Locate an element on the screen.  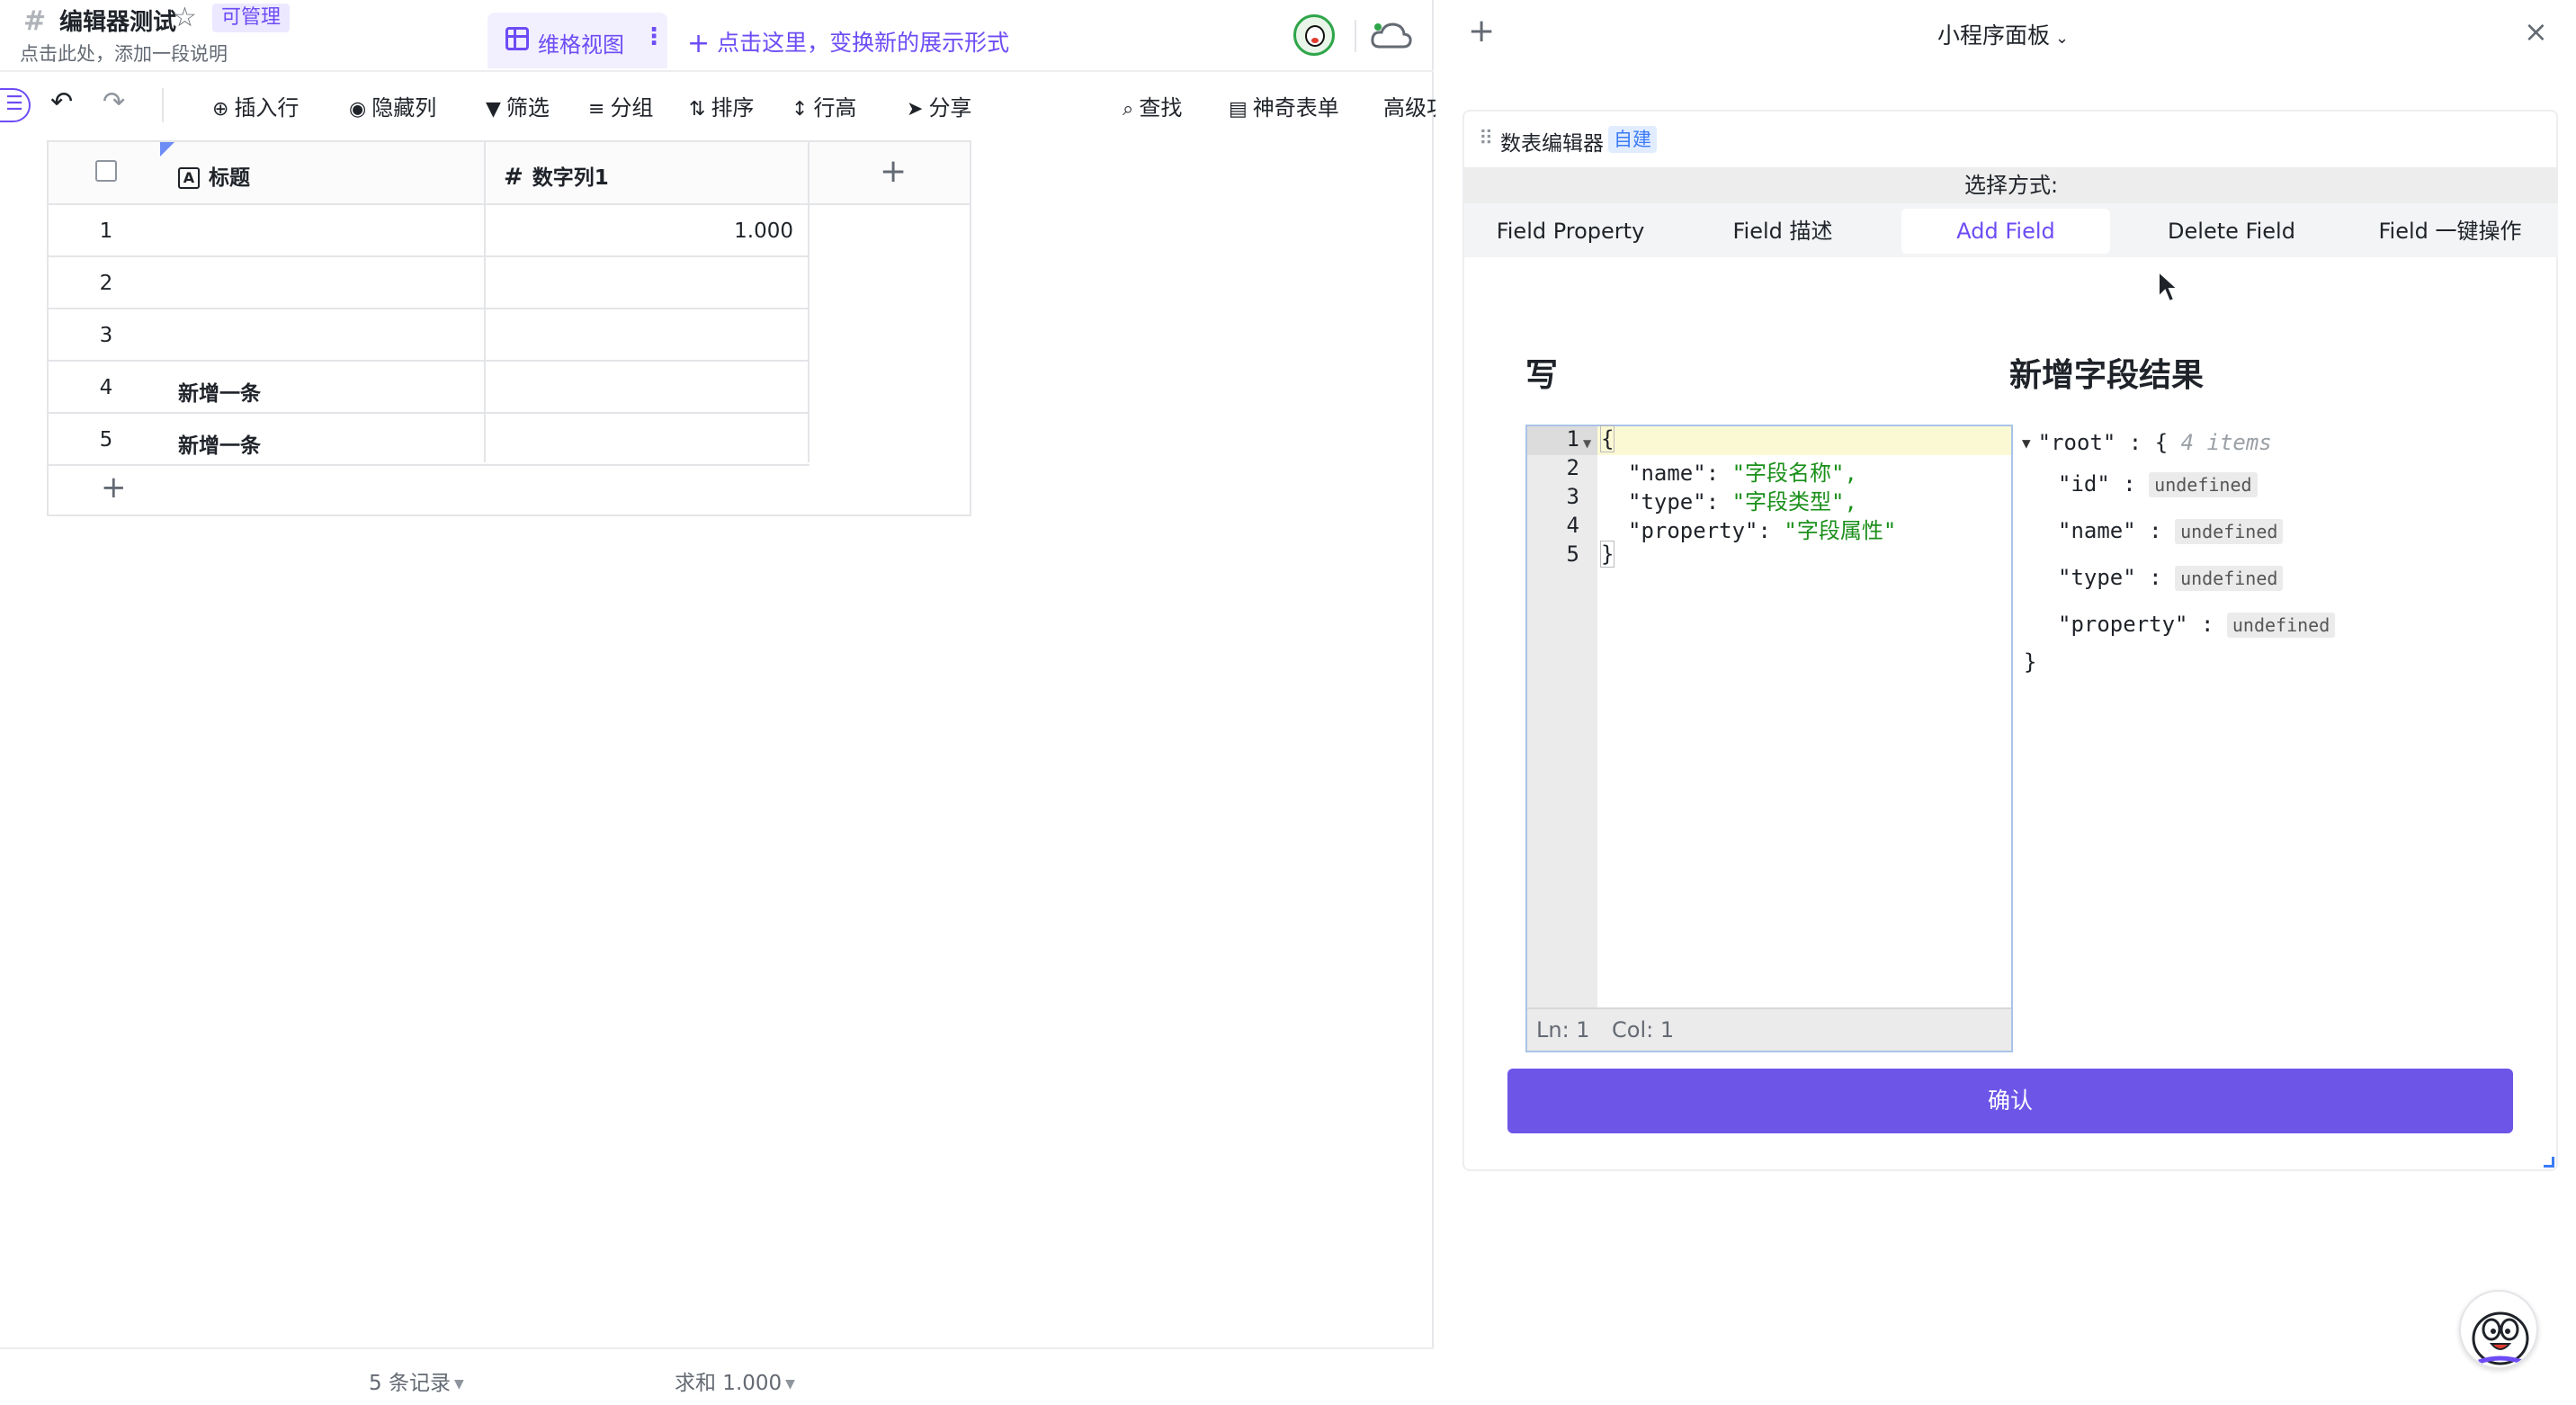
add-widget-button: + is located at coordinates (1481, 31).